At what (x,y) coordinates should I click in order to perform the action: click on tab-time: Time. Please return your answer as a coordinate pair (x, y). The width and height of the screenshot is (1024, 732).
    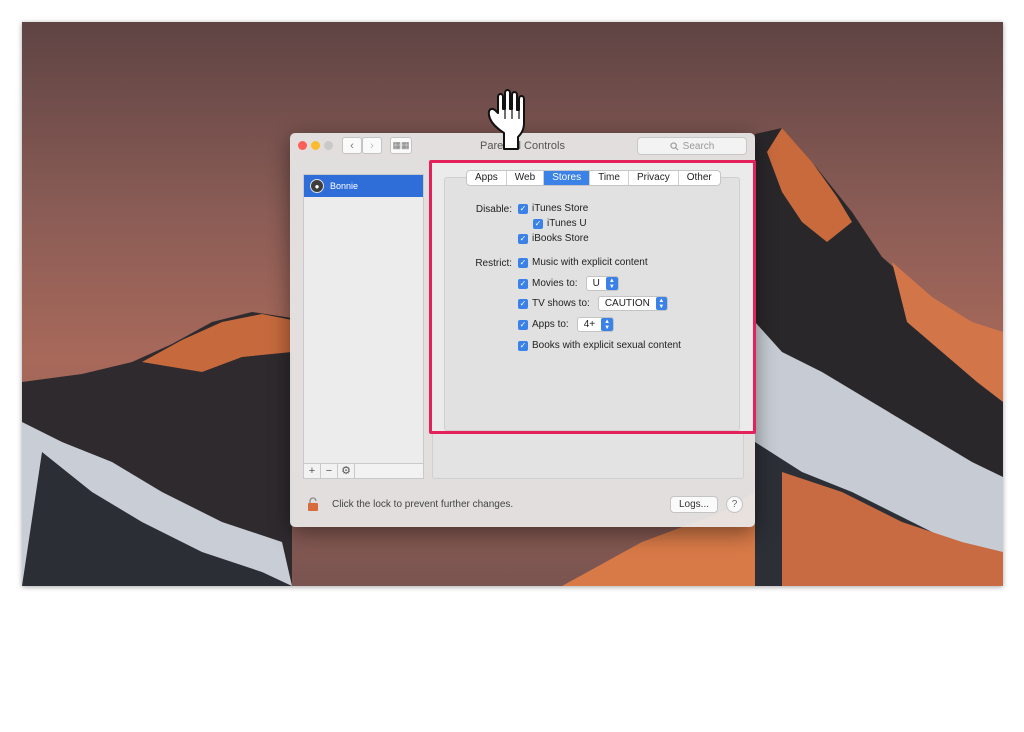
    Looking at the image, I should click on (609, 178).